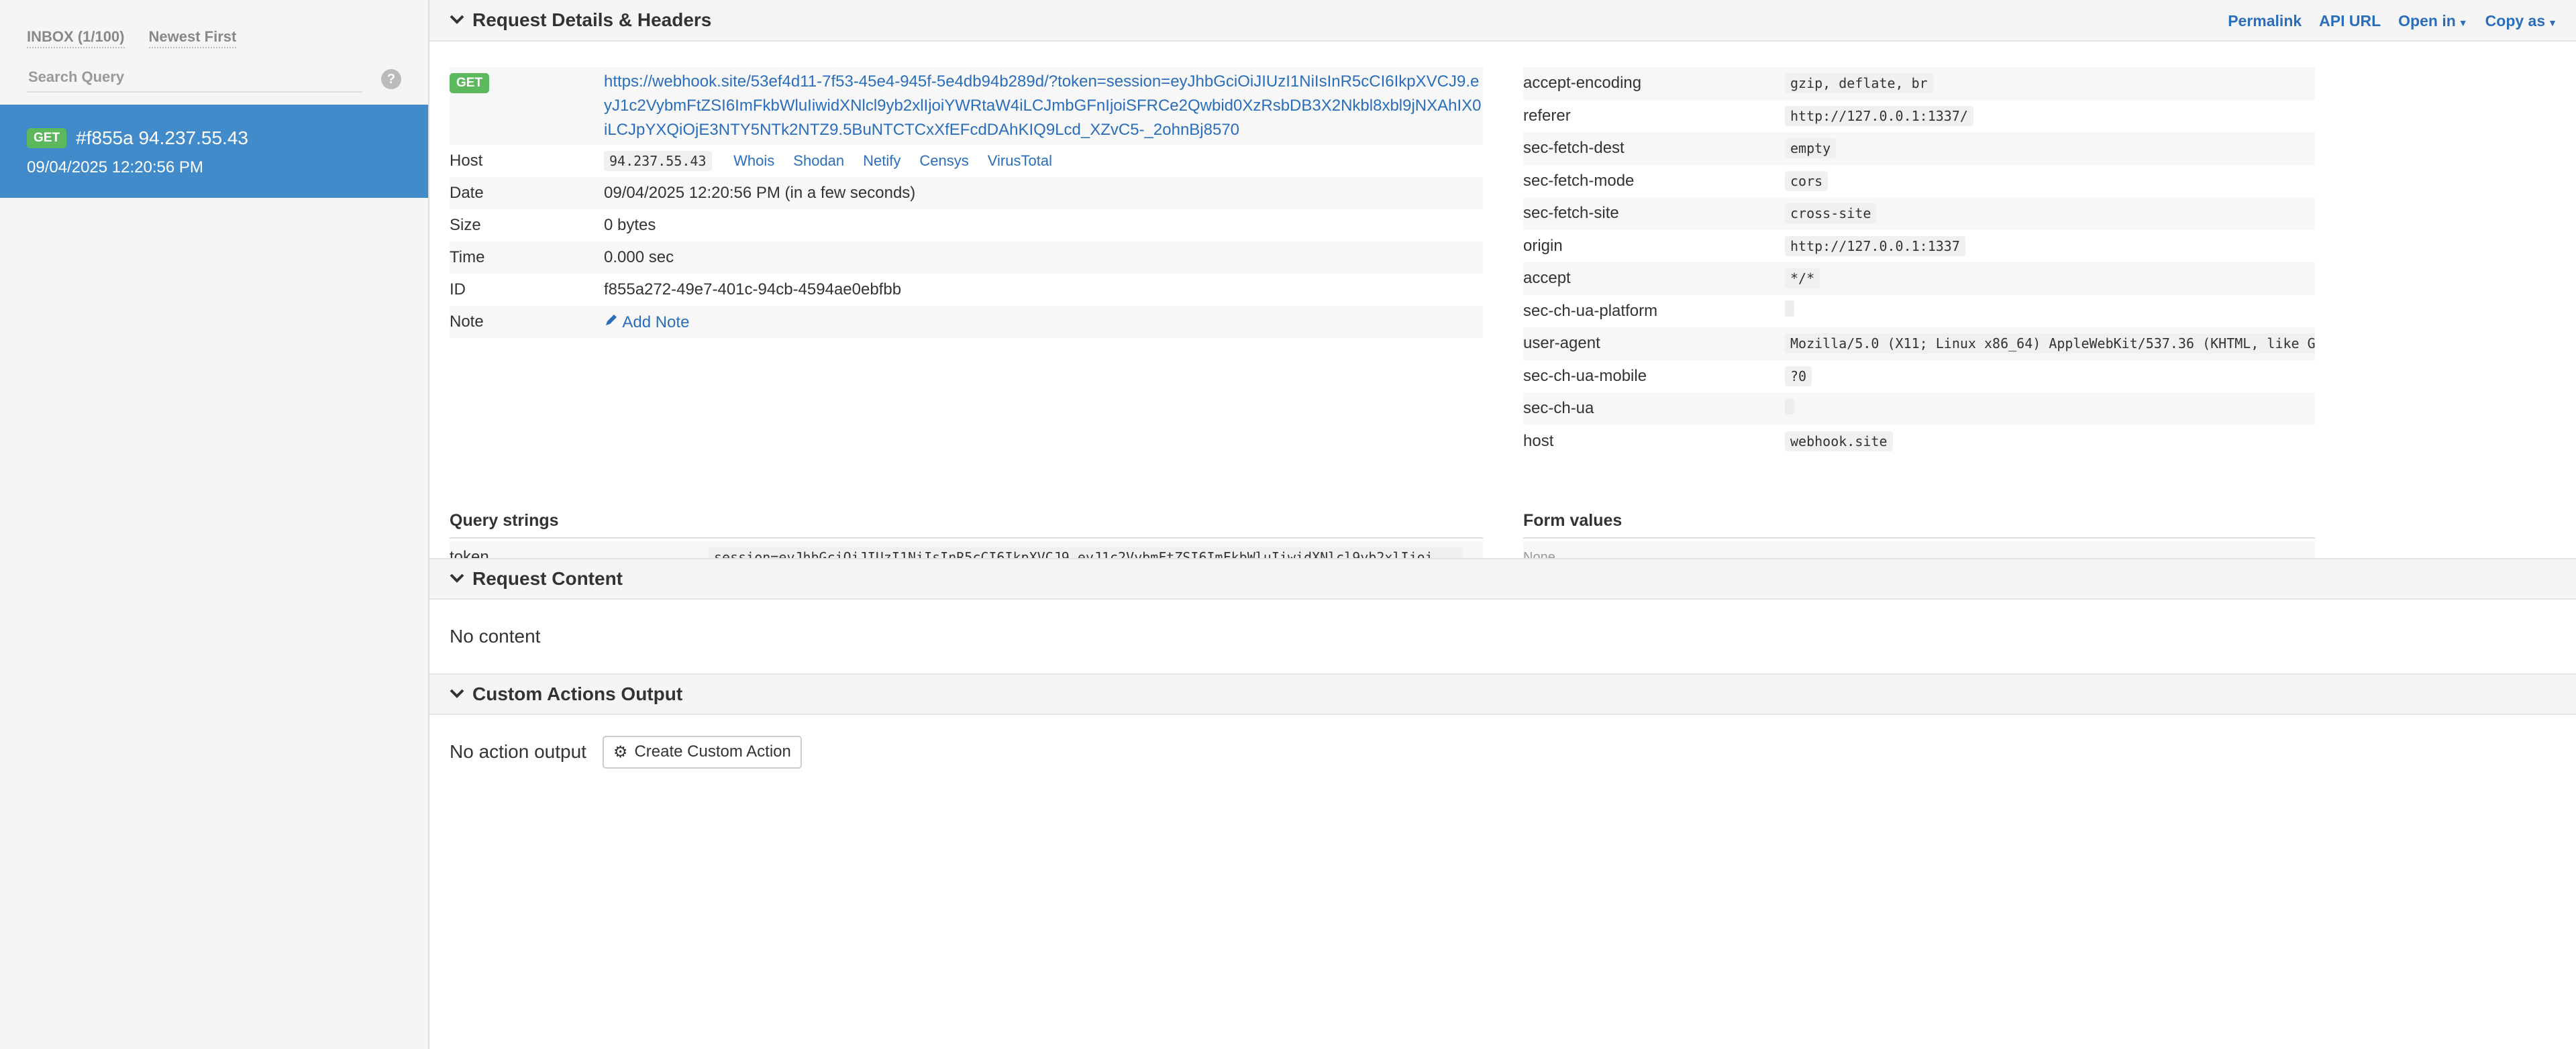  I want to click on header-value: empty, so click(1811, 148).